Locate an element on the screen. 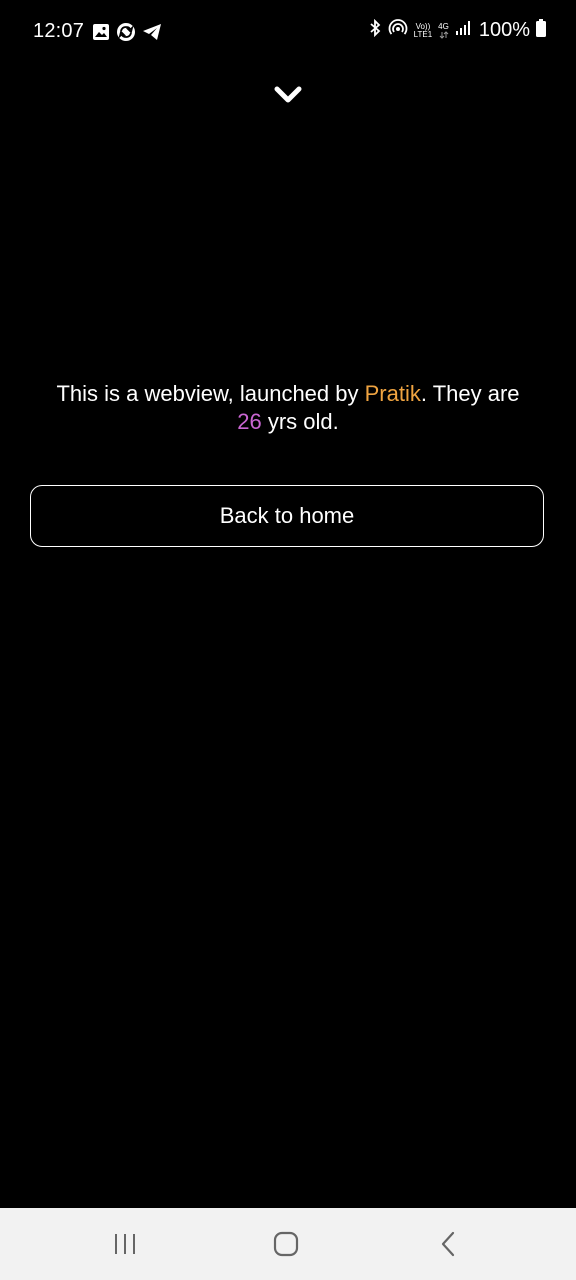 The image size is (576, 1280). back-to-home-label: Back to home is located at coordinates (287, 515).